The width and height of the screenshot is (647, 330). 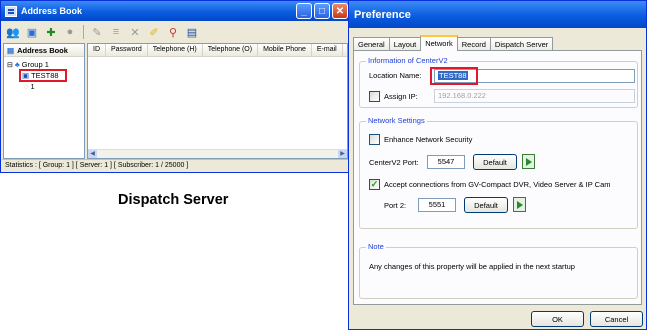 I want to click on col-password: Password, so click(x=127, y=50).